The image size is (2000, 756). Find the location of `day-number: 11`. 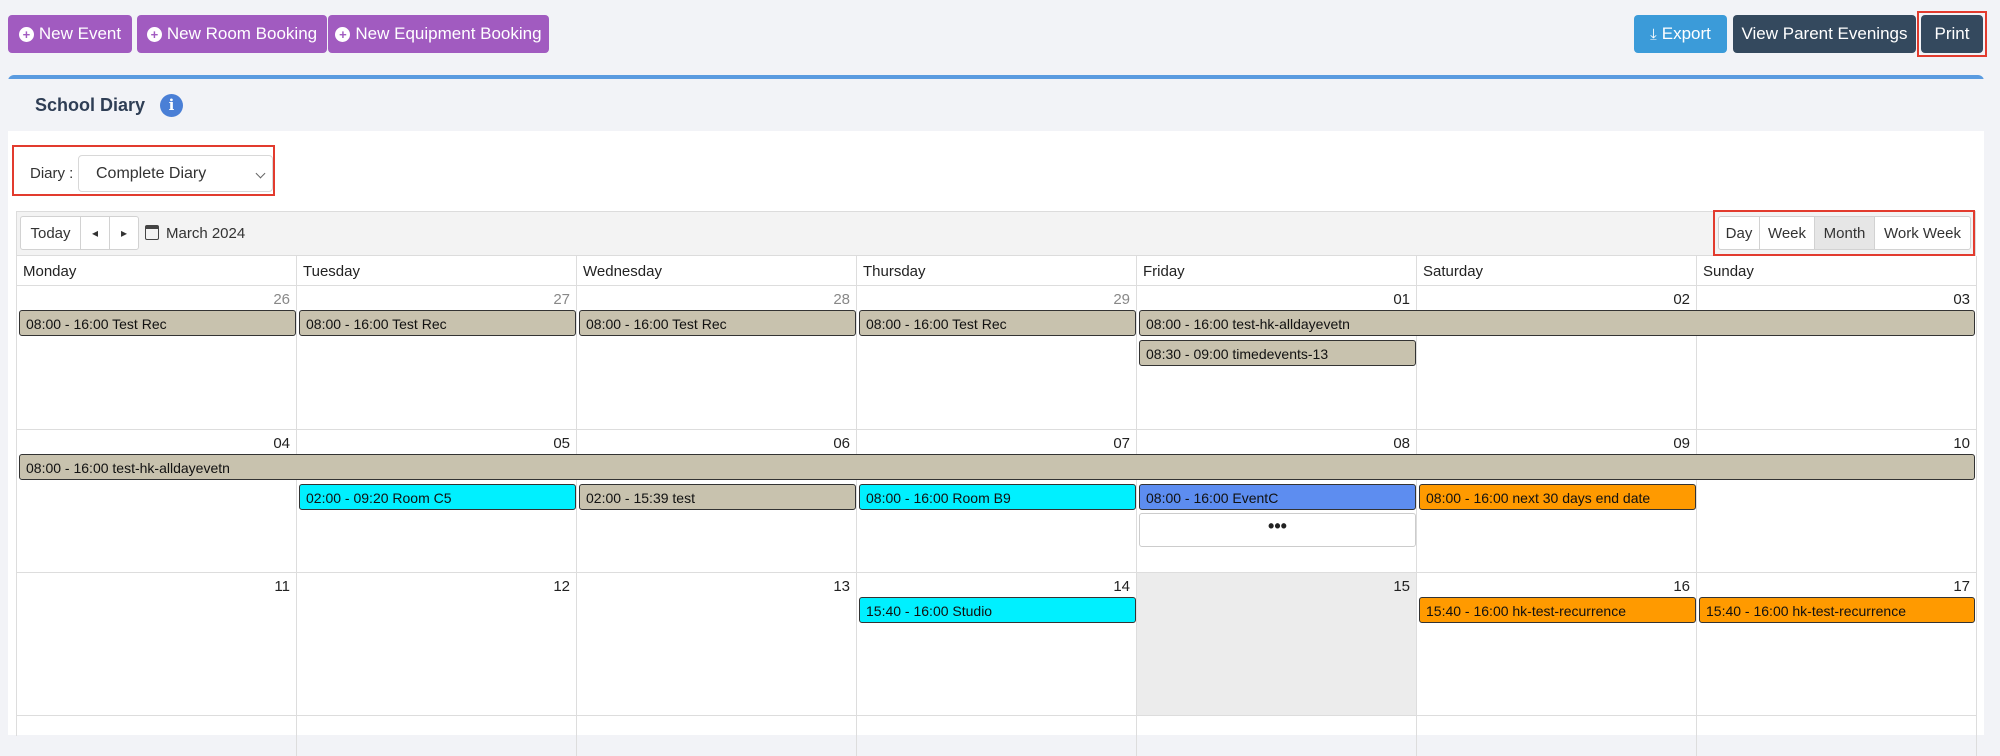

day-number: 11 is located at coordinates (282, 586).